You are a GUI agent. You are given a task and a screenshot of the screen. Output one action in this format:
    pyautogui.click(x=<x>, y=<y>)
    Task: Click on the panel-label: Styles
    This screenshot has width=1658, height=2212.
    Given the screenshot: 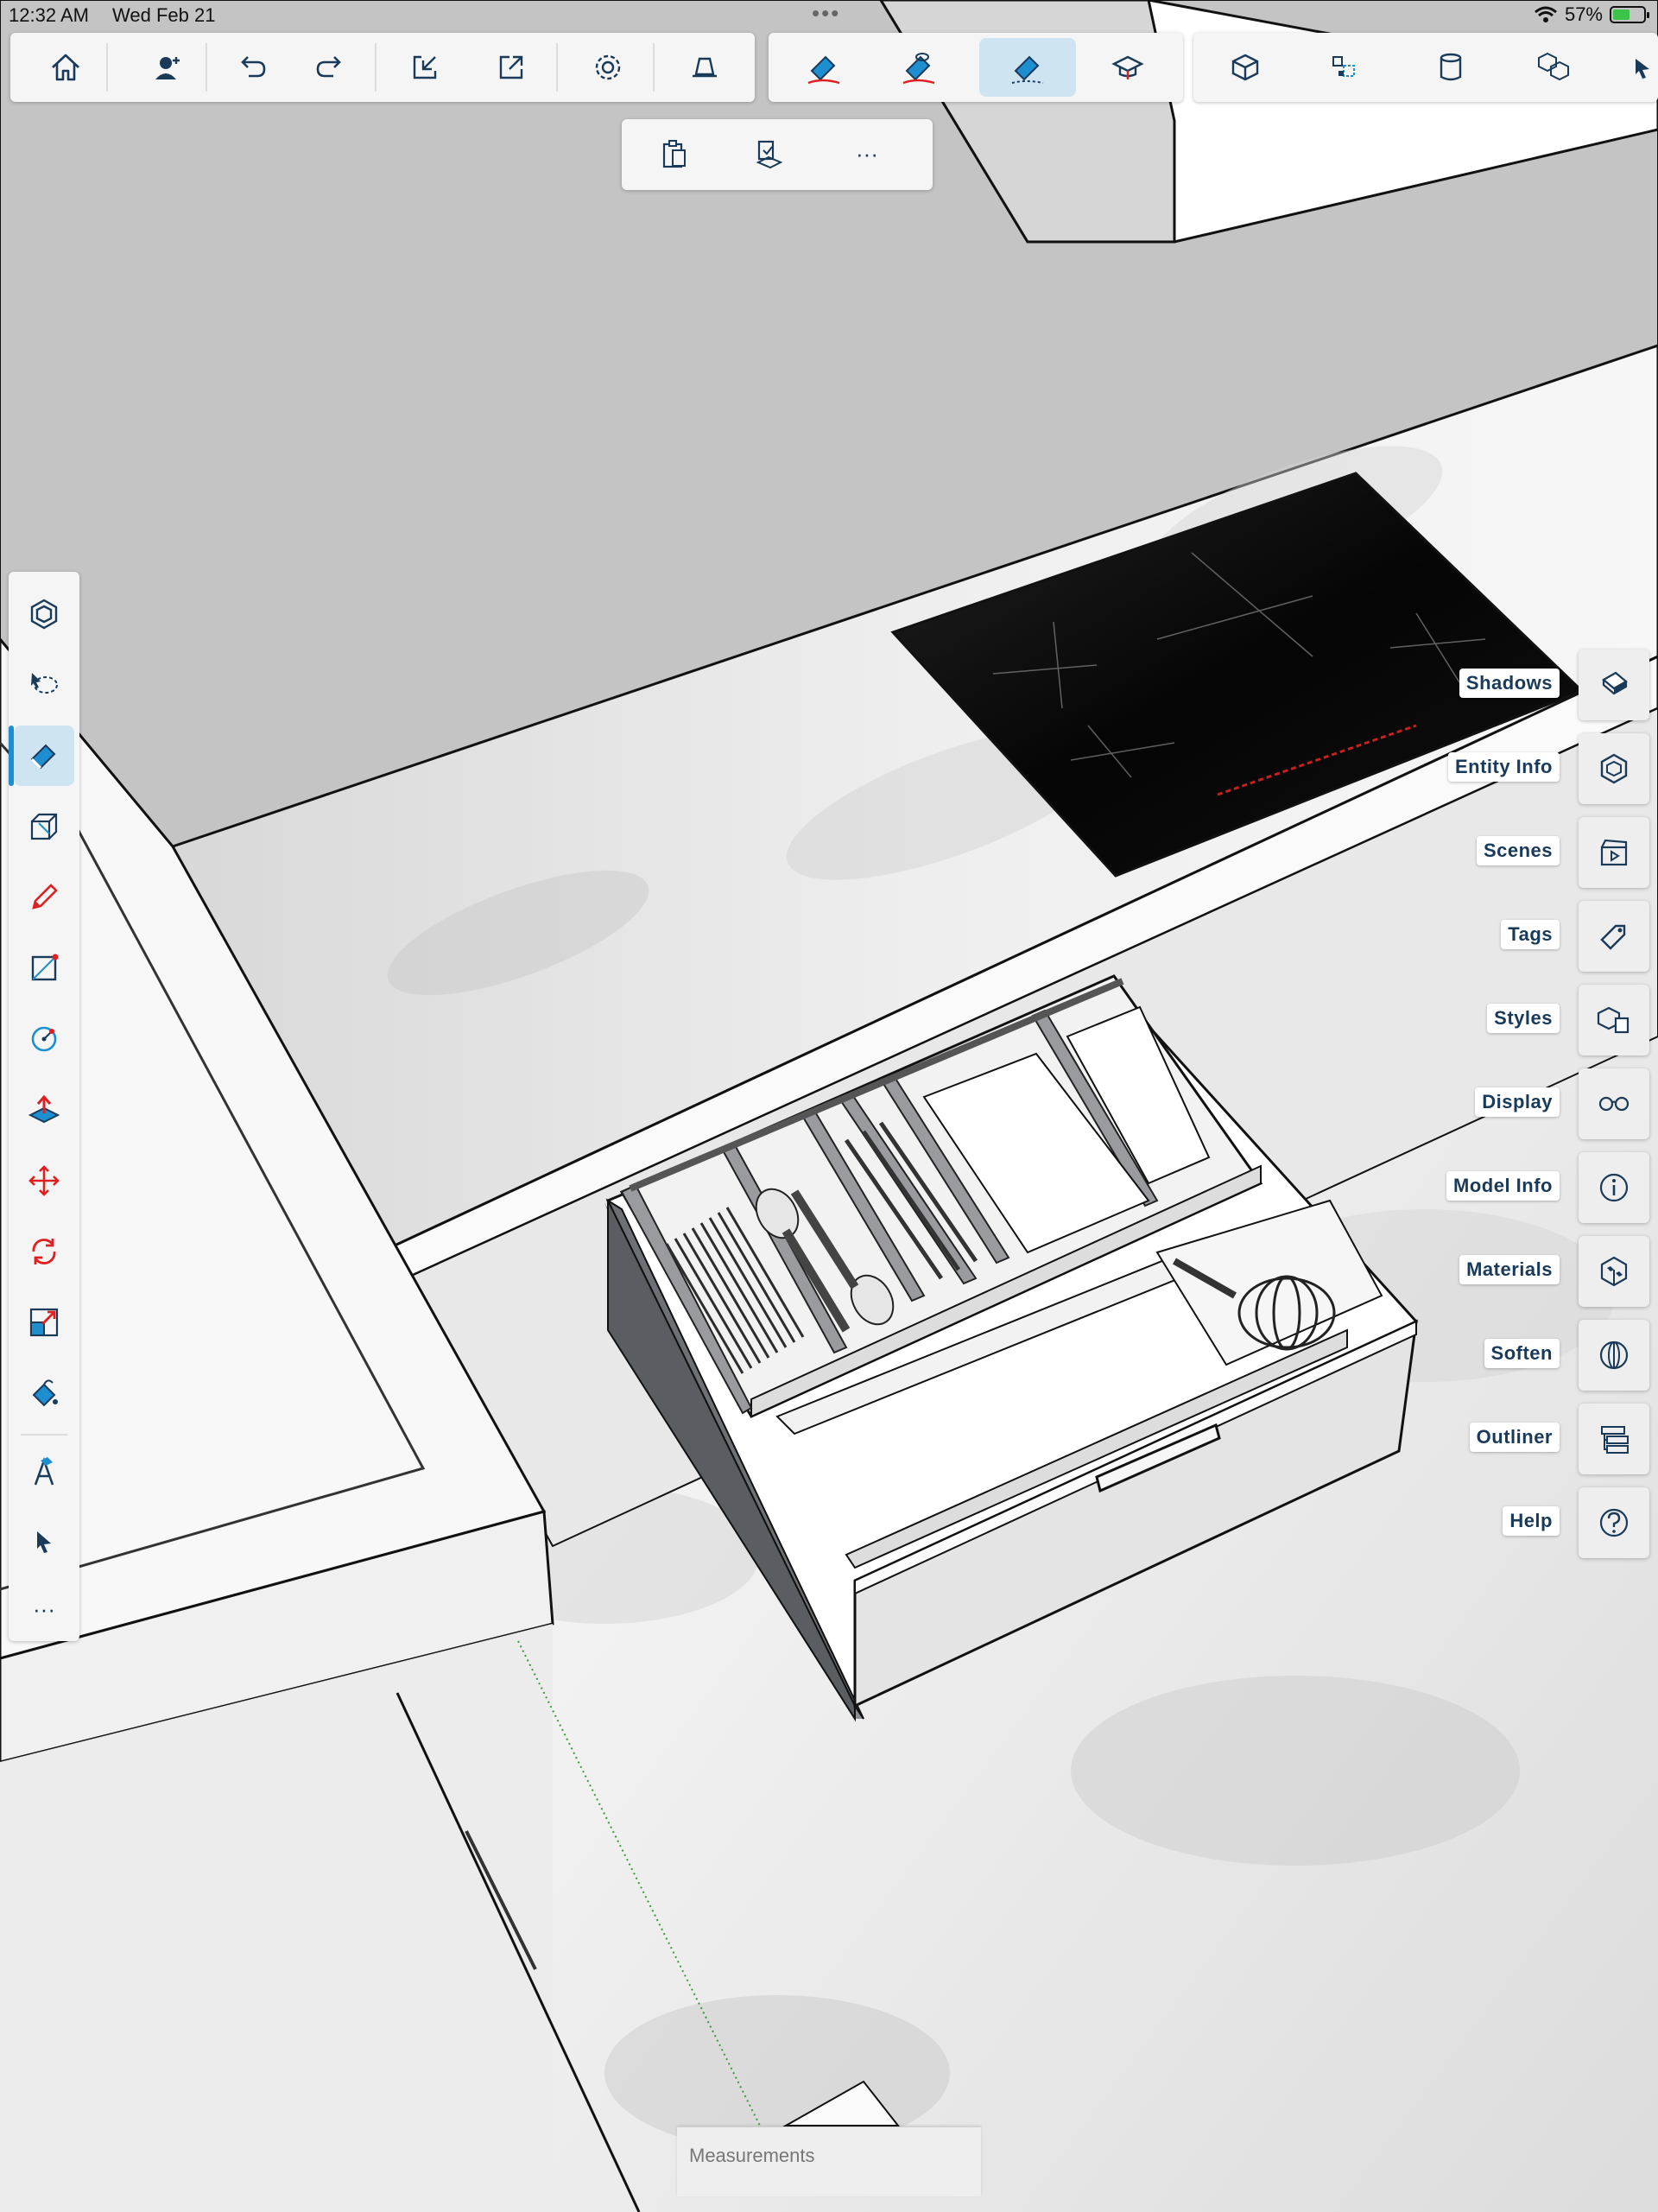 What is the action you would take?
    pyautogui.click(x=1523, y=1018)
    